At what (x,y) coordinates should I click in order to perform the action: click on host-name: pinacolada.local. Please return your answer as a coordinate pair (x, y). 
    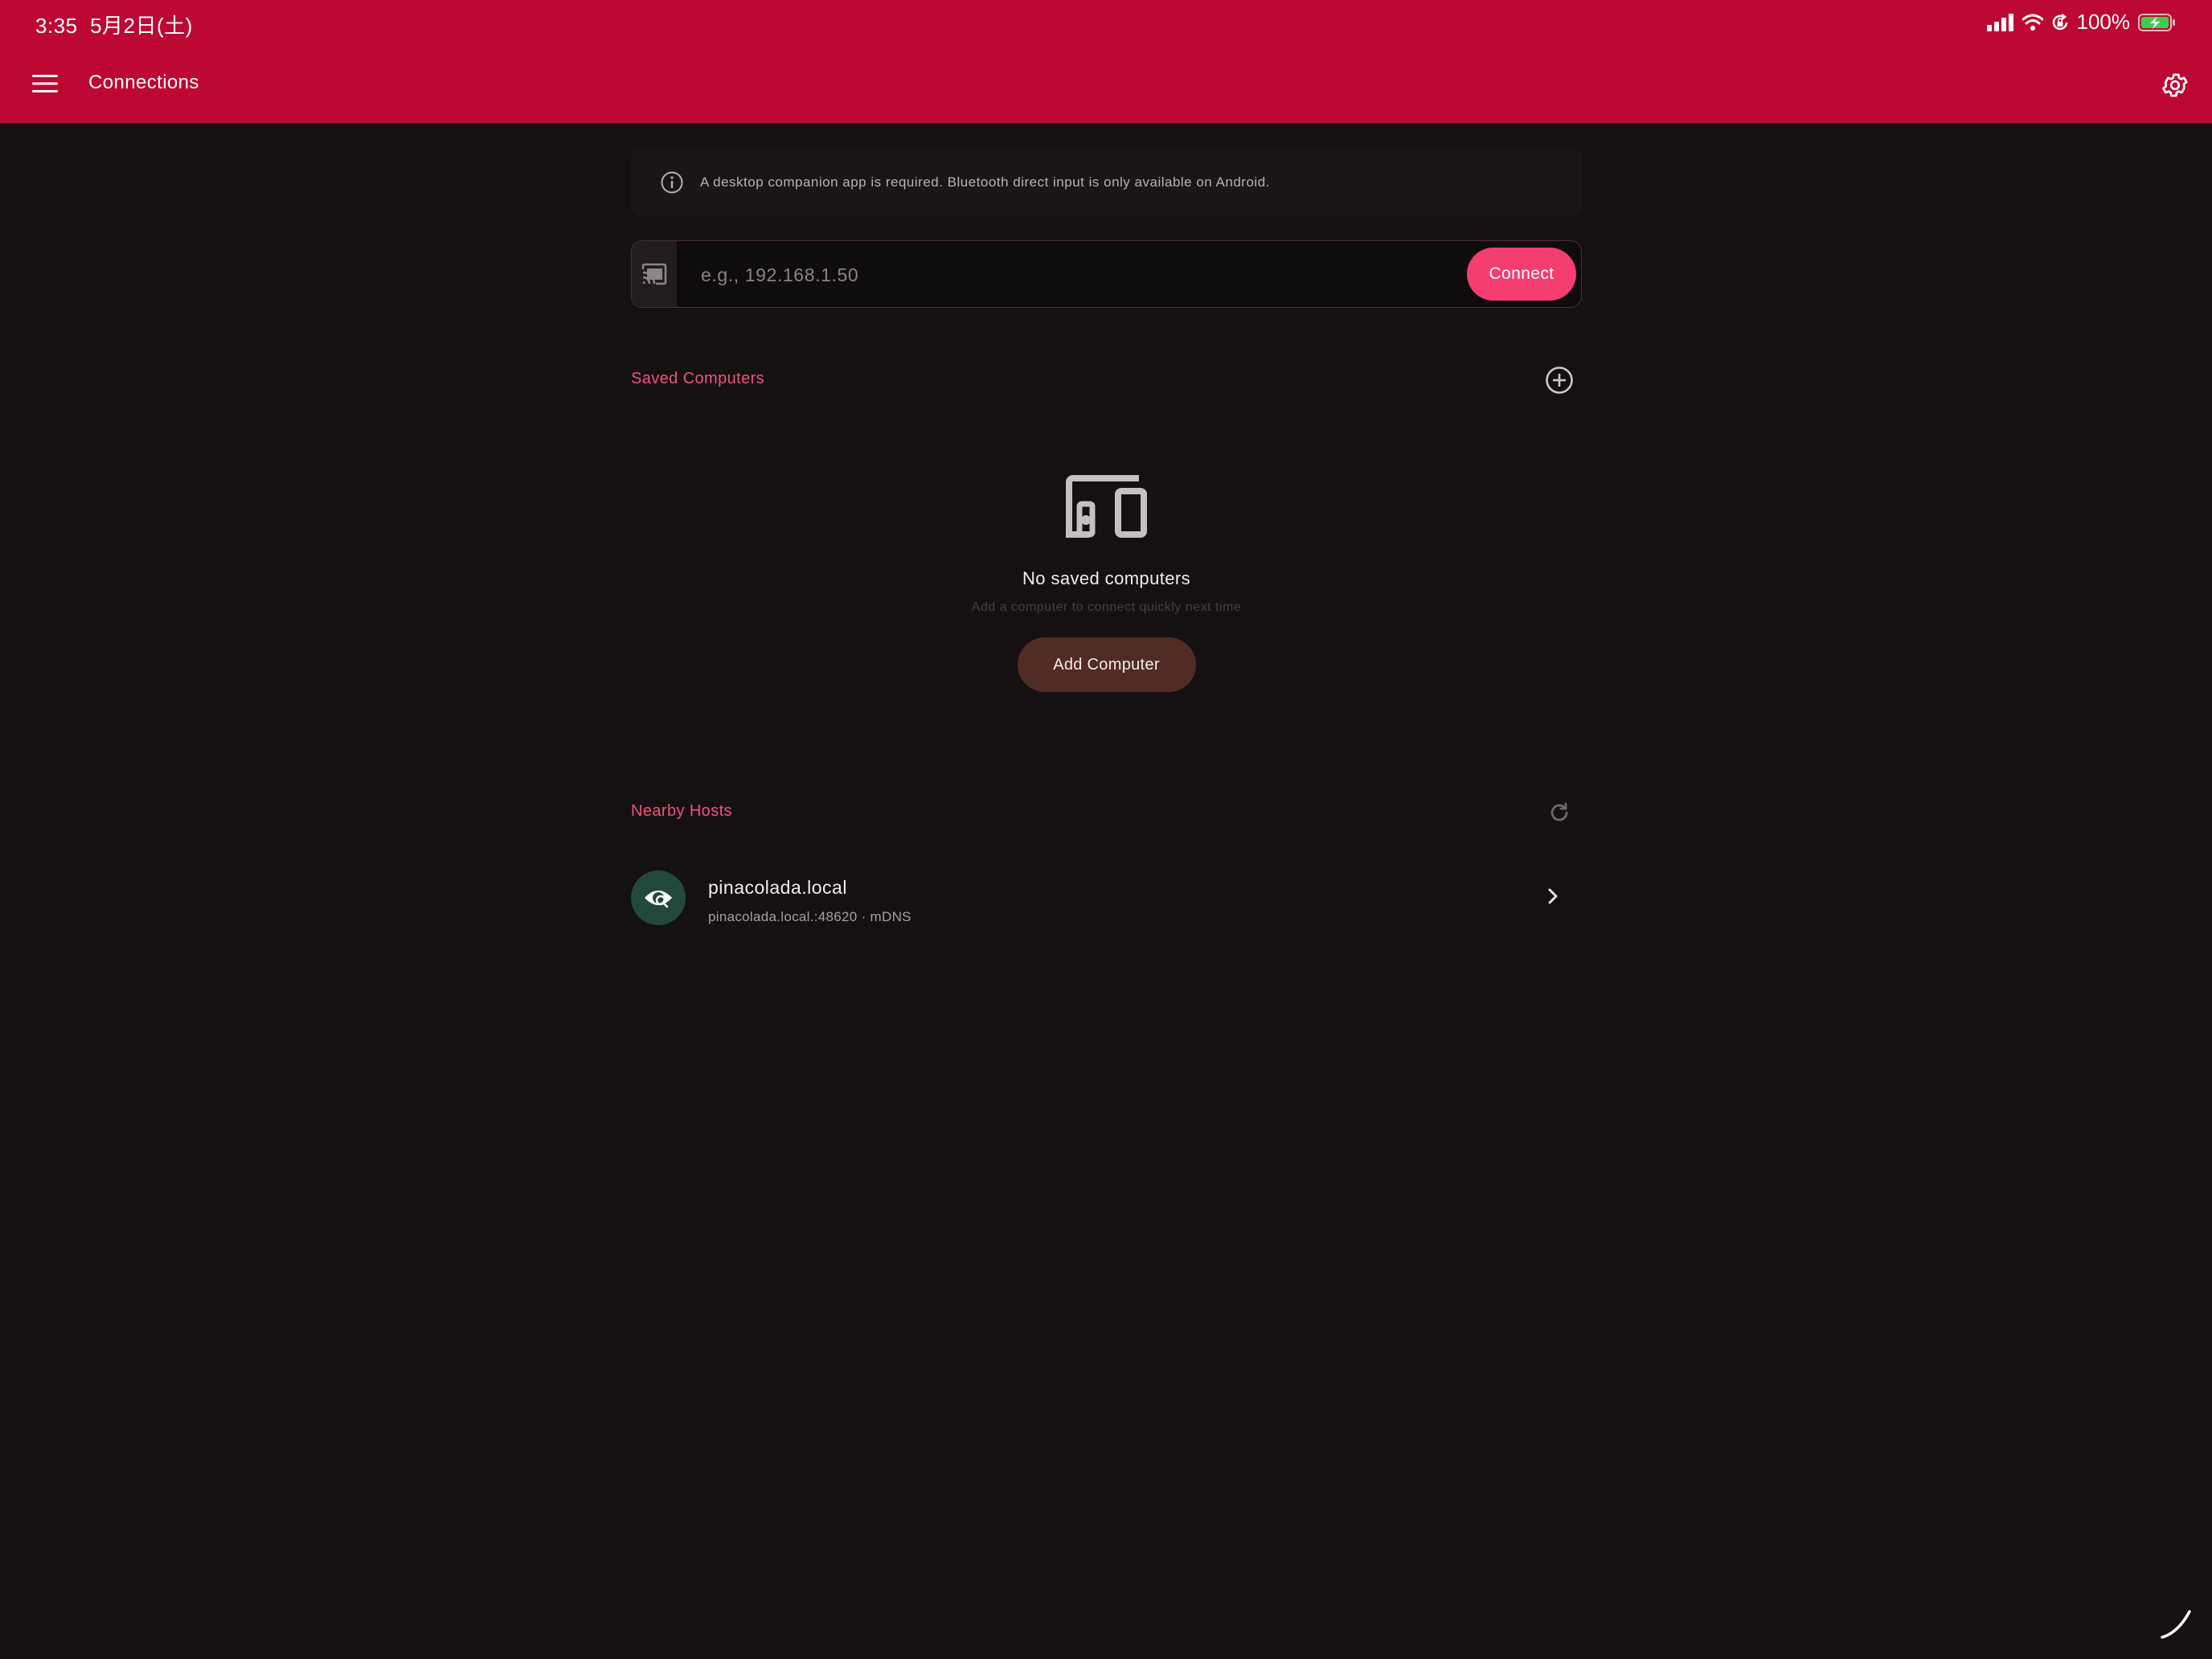
    Looking at the image, I should click on (777, 887).